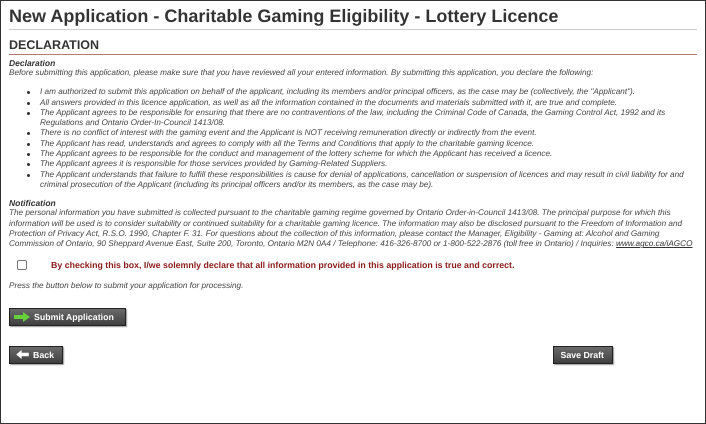 The width and height of the screenshot is (706, 424). Describe the element at coordinates (36, 355) in the screenshot. I see `back-button: Back` at that location.